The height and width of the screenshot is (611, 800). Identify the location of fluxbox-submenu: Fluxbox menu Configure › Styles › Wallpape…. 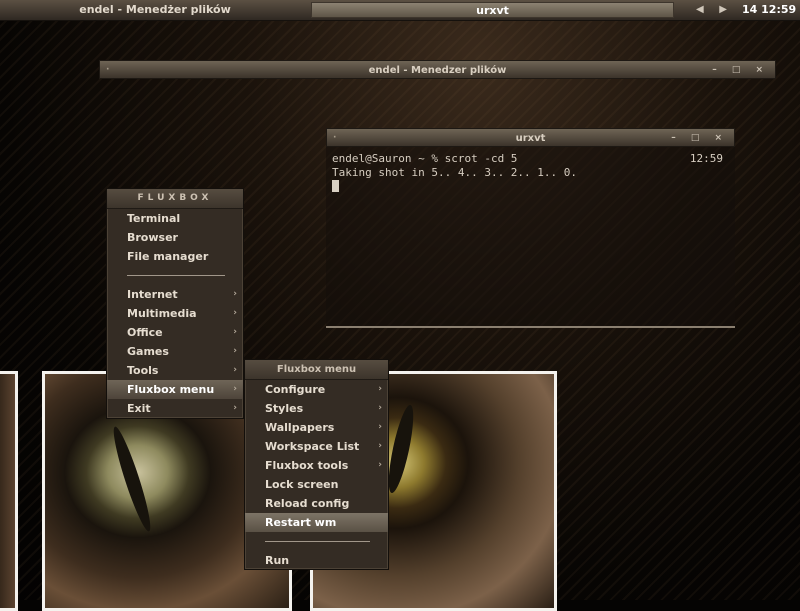
(316, 464).